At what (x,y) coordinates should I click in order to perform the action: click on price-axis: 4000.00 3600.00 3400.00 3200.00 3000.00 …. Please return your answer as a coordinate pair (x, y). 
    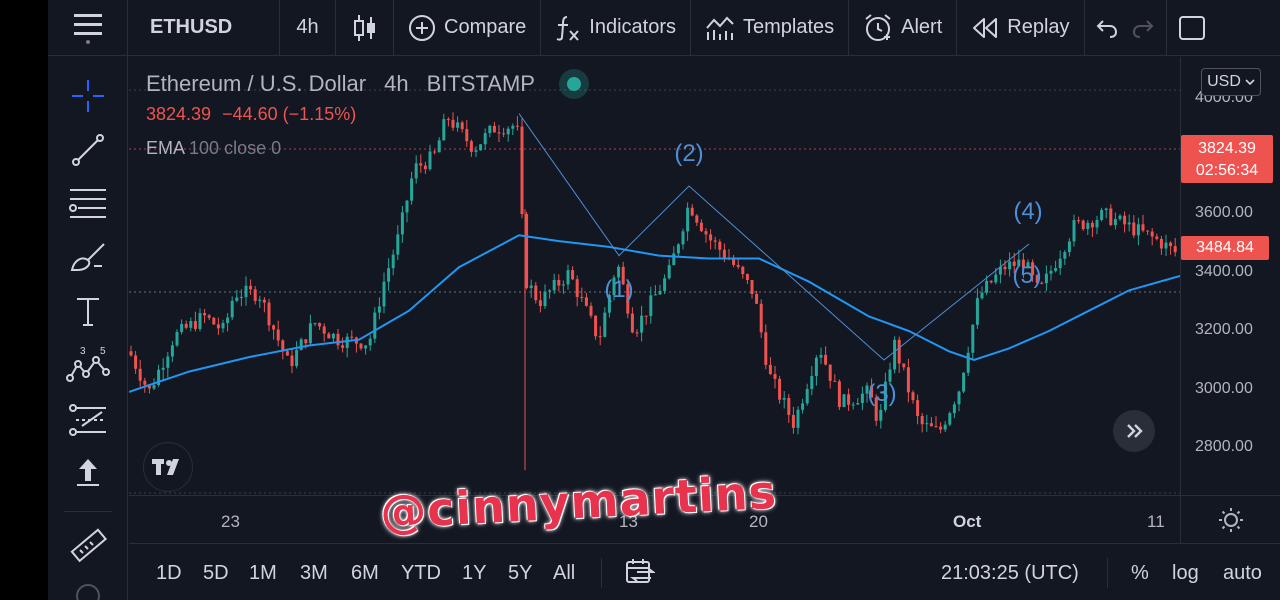
    Looking at the image, I should click on (1230, 276).